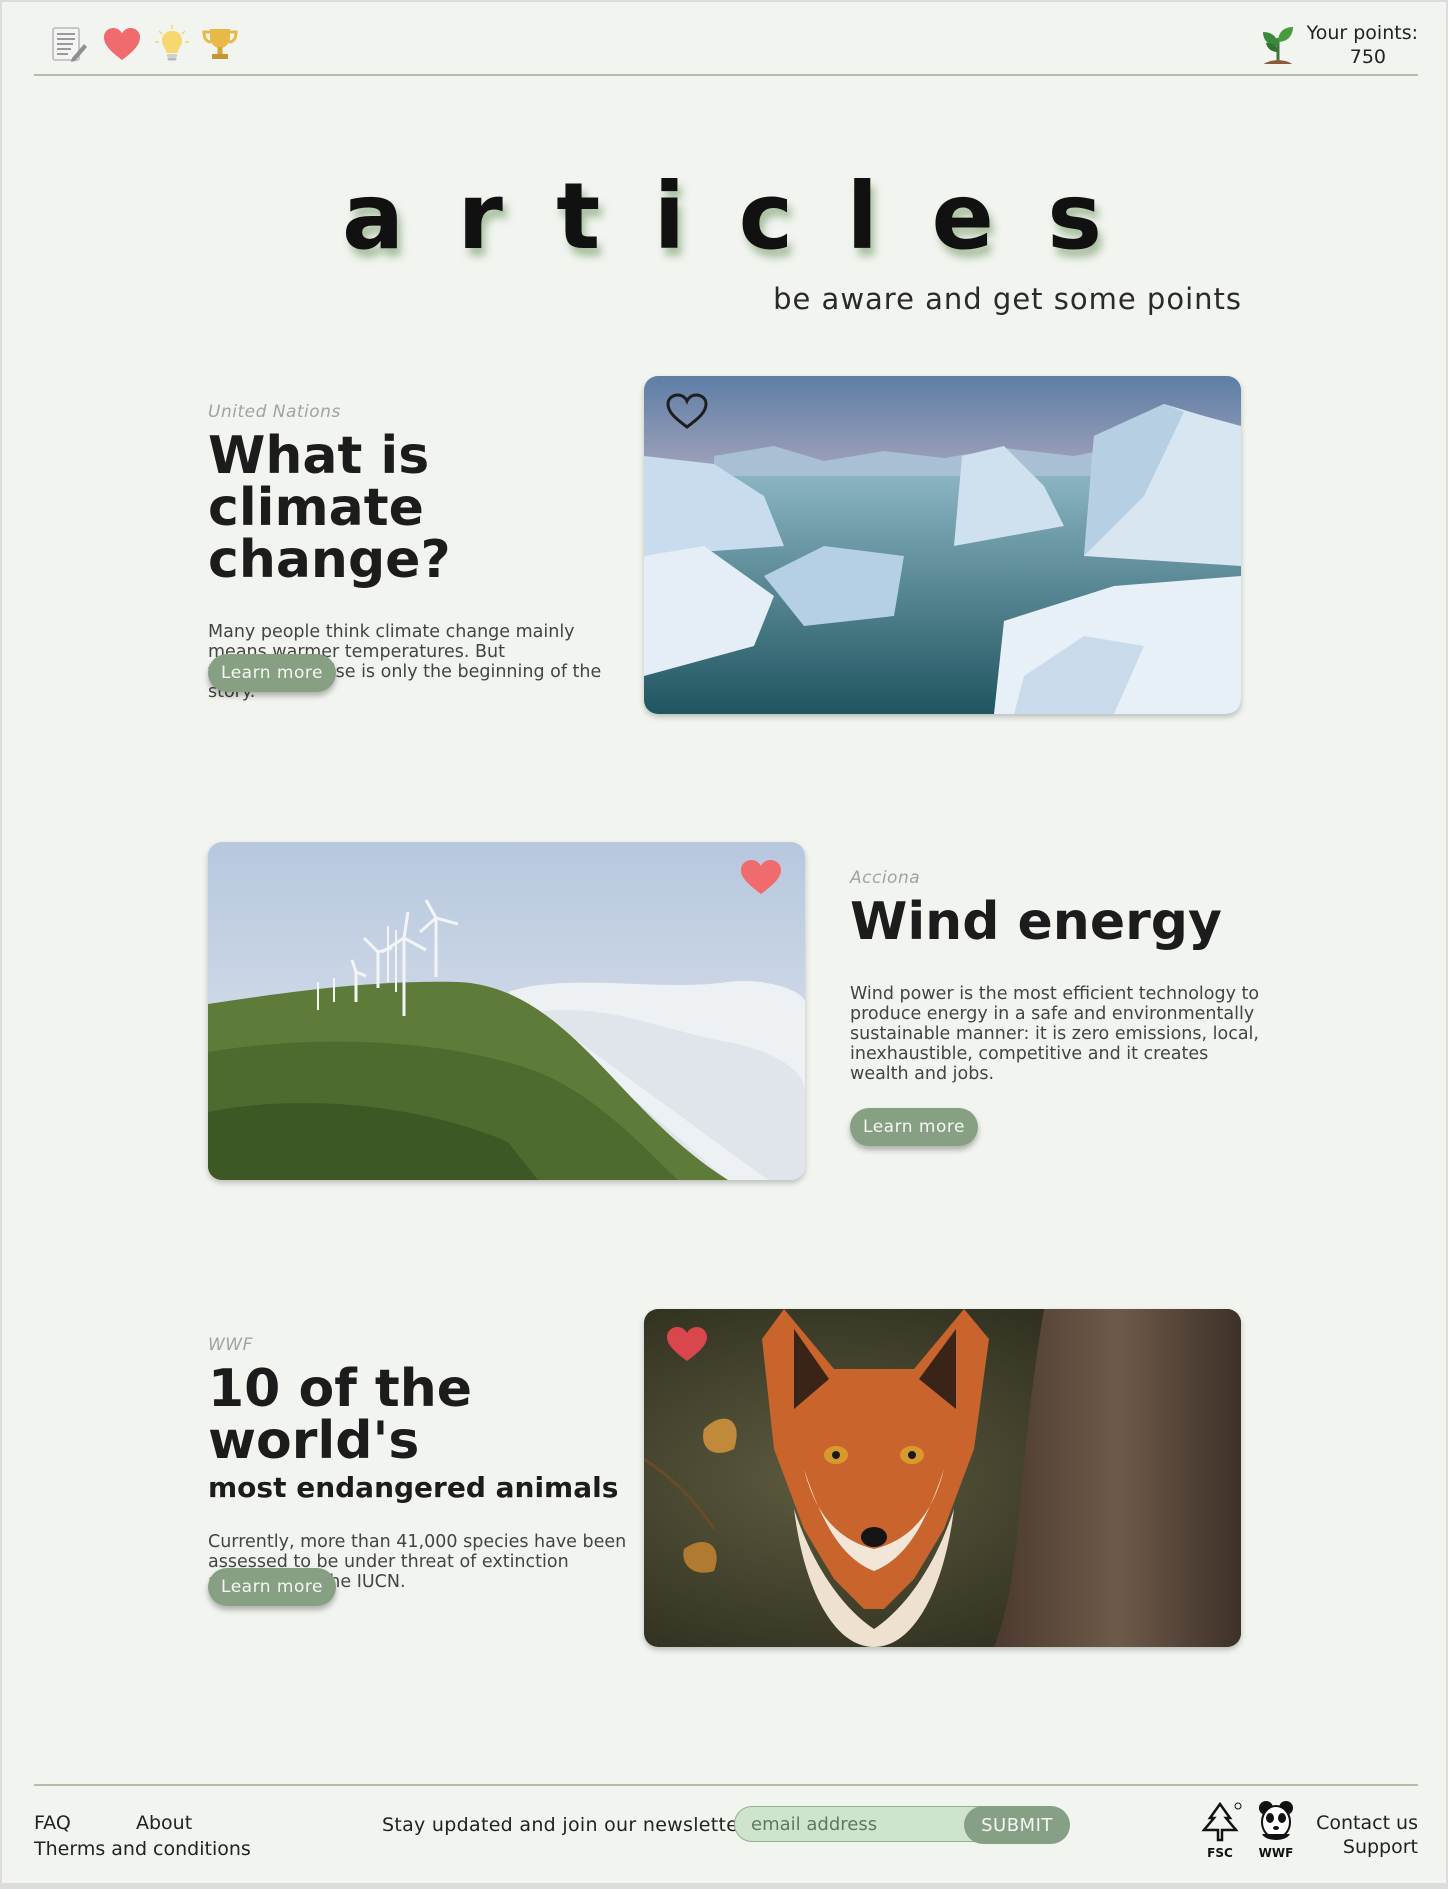 This screenshot has height=1889, width=1448. I want to click on article-title: 10 of the world's, so click(340, 1415).